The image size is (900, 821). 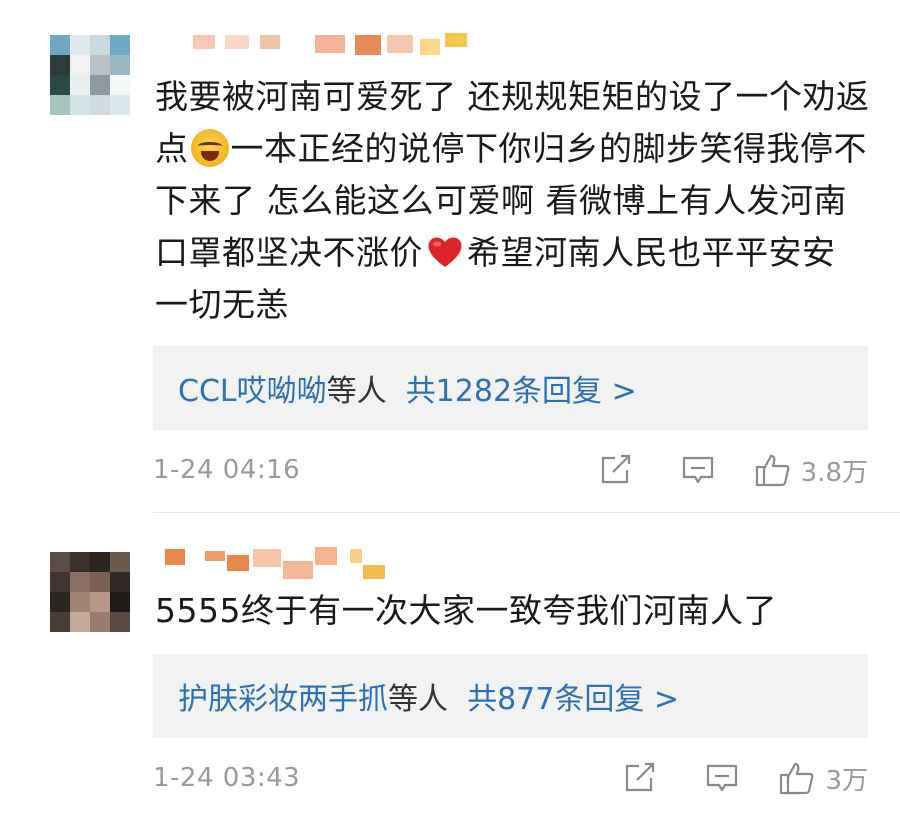 What do you see at coordinates (510, 778) in the screenshot?
I see `comment-meta: 1-24 03:43 3万` at bounding box center [510, 778].